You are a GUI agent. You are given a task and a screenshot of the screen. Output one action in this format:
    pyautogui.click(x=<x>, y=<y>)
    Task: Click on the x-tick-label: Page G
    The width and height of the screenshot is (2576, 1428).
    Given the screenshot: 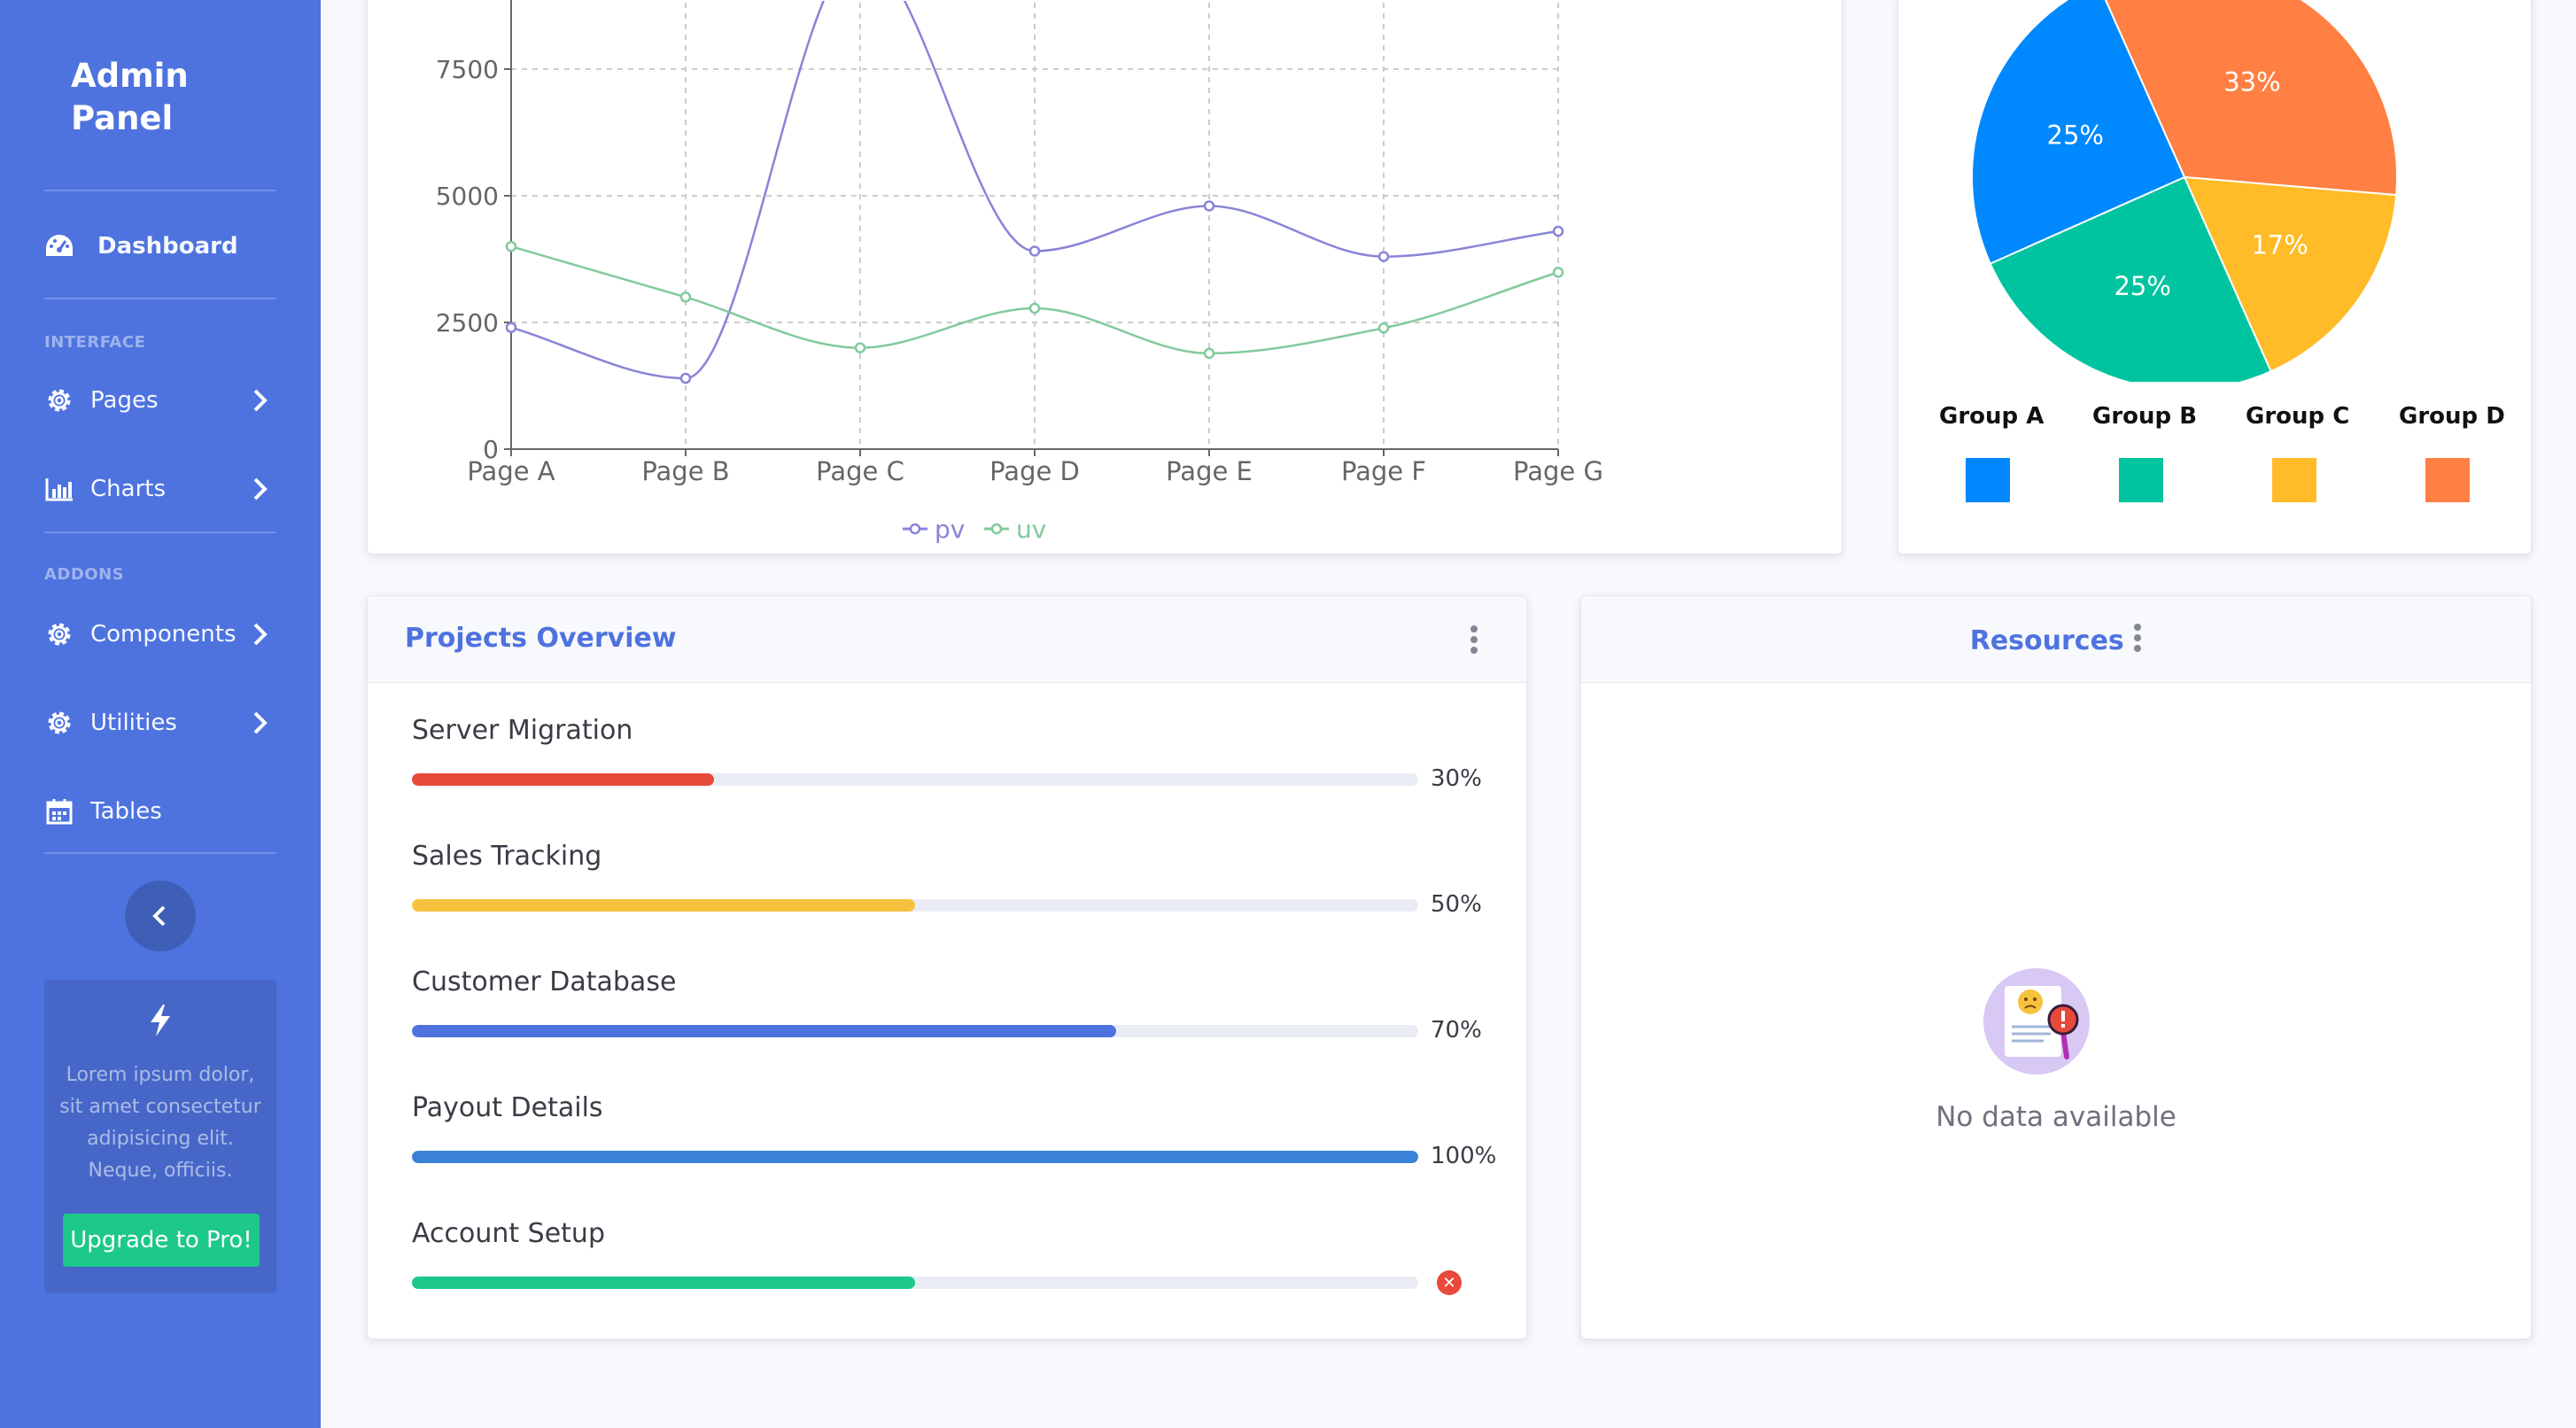 What is the action you would take?
    pyautogui.click(x=1558, y=471)
    